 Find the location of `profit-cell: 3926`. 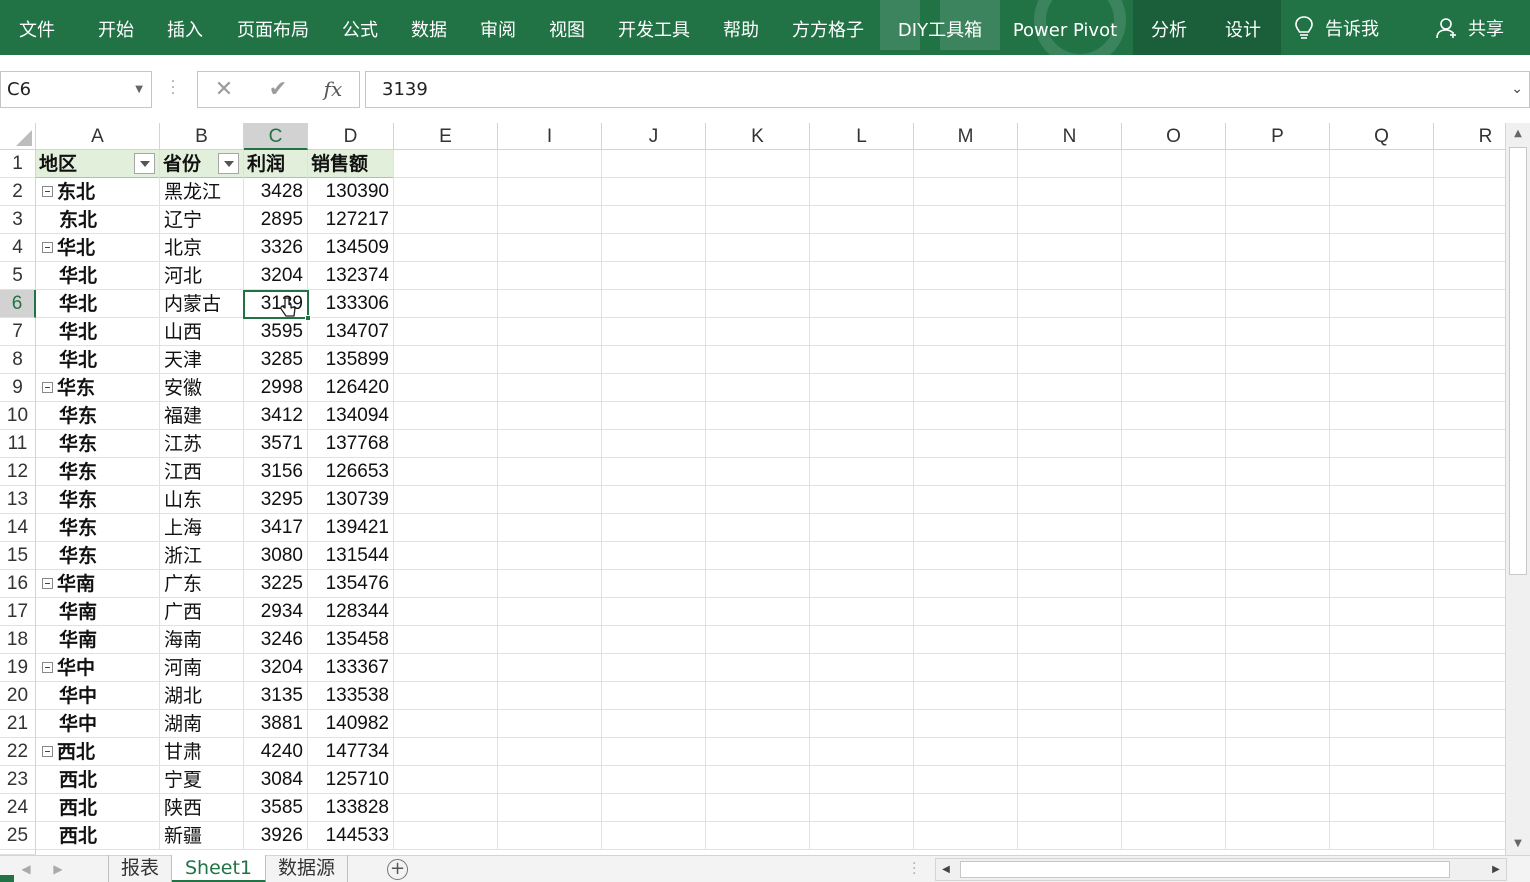

profit-cell: 3926 is located at coordinates (275, 836).